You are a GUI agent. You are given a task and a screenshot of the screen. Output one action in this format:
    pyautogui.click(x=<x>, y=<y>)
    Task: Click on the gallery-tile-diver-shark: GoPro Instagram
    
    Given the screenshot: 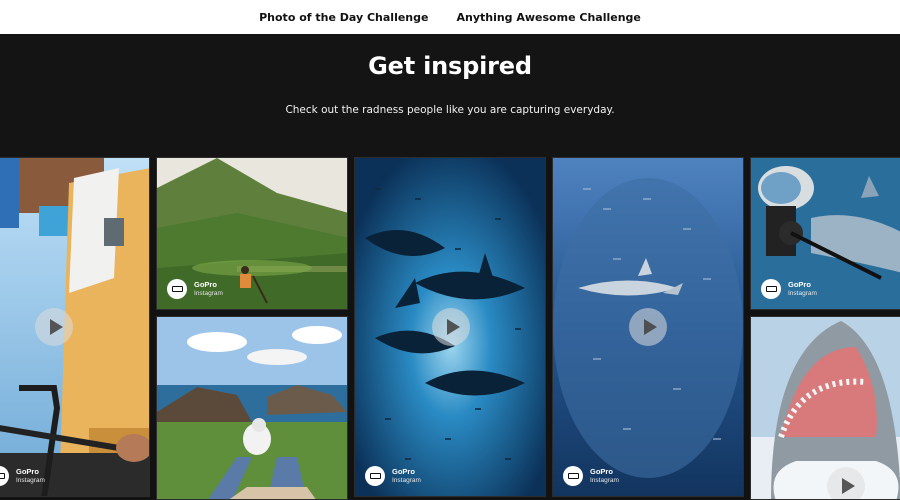 What is the action you would take?
    pyautogui.click(x=825, y=233)
    